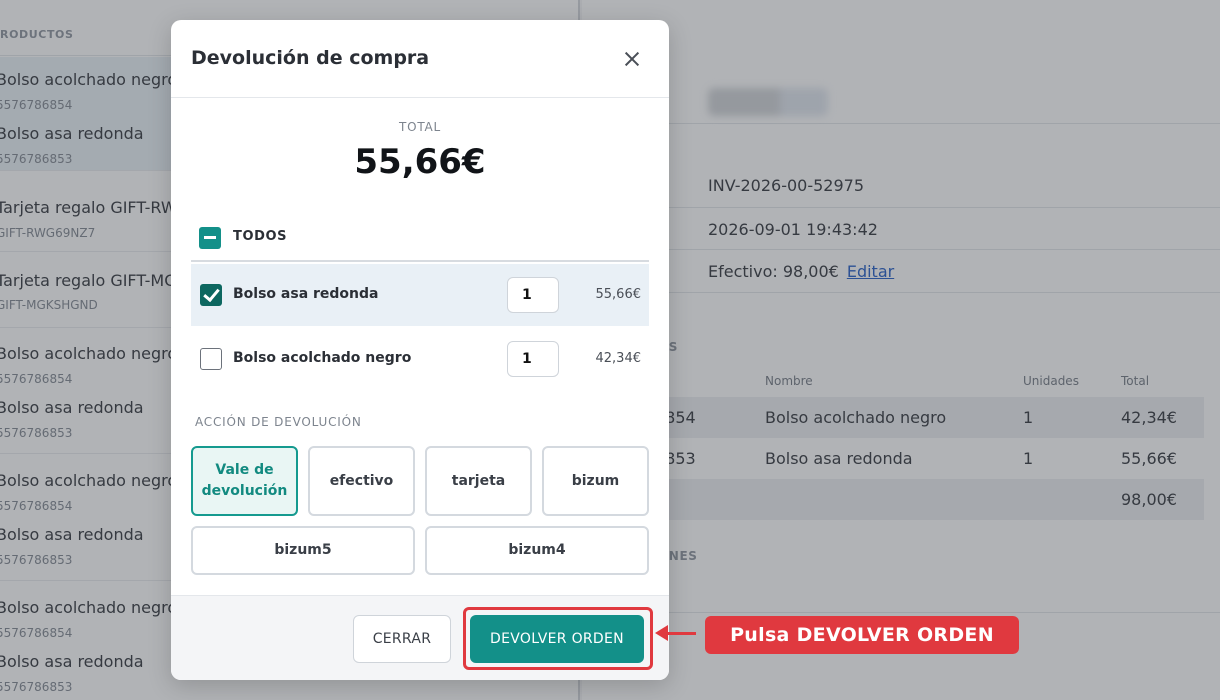 This screenshot has height=700, width=1220. Describe the element at coordinates (260, 236) in the screenshot. I see `select-all-label: TODOS` at that location.